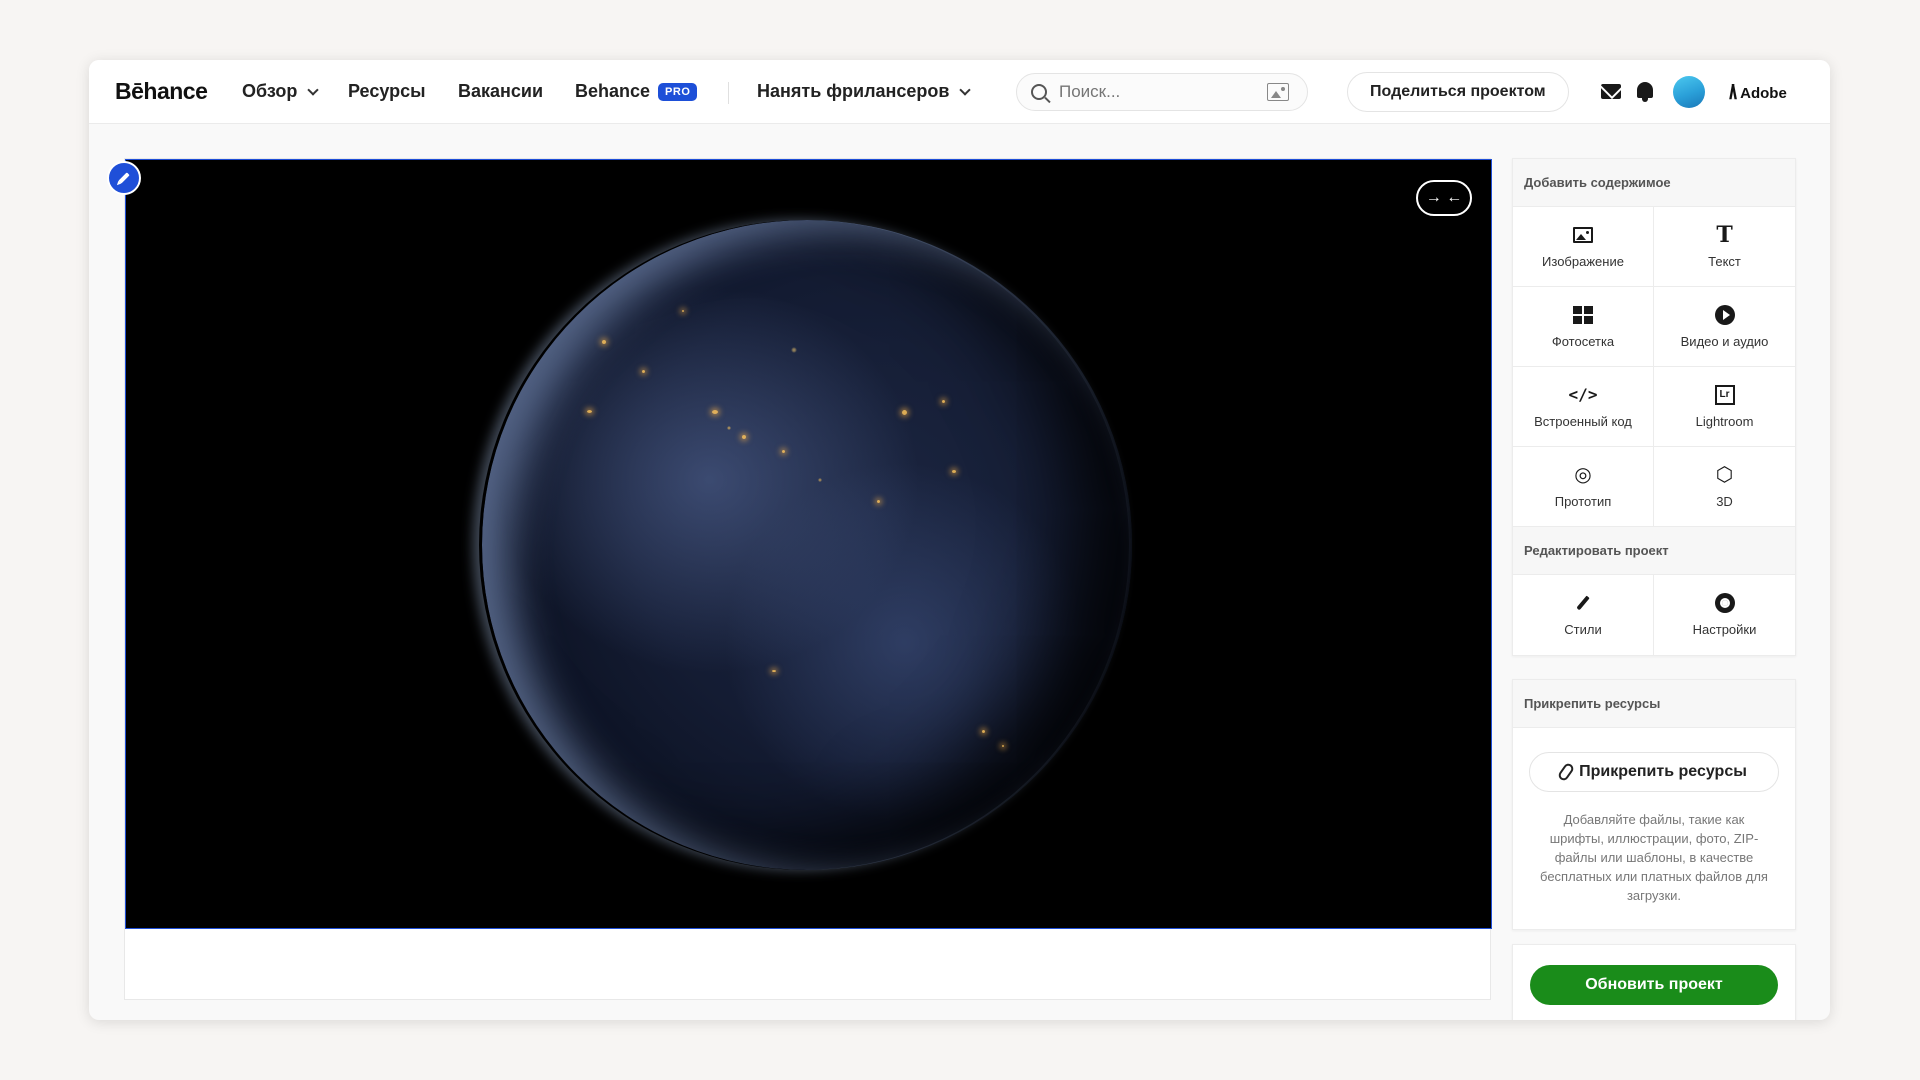 The image size is (1920, 1080). Describe the element at coordinates (728, 93) in the screenshot. I see `nav-divider` at that location.